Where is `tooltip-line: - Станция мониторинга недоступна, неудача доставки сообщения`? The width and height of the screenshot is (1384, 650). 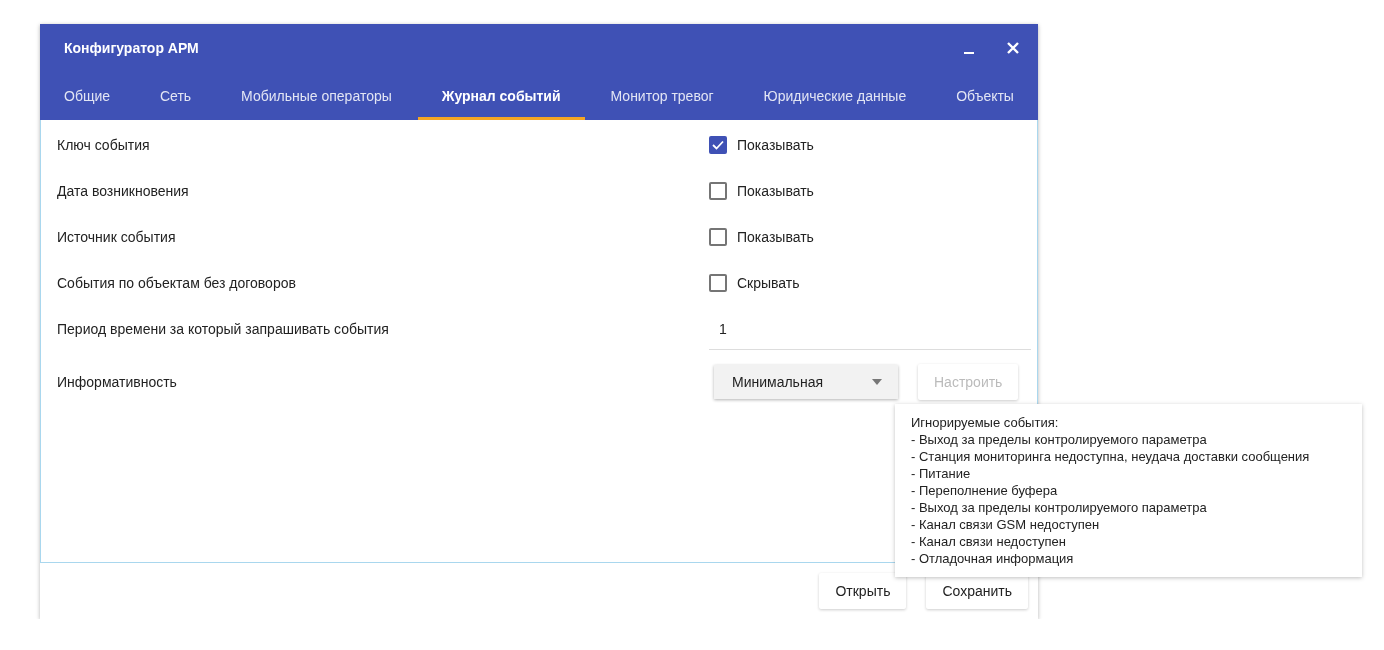
tooltip-line: - Станция мониторинга недоступна, неудача доставки сообщения is located at coordinates (1111, 456).